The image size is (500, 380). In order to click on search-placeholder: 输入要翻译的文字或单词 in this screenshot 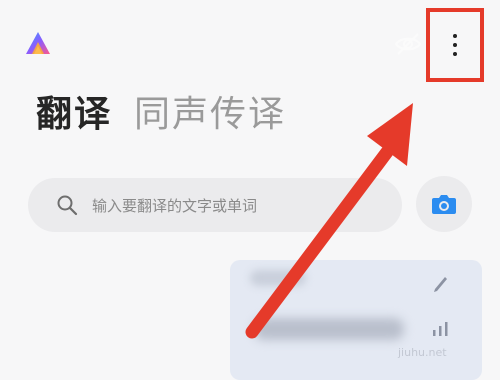, I will do `click(175, 205)`.